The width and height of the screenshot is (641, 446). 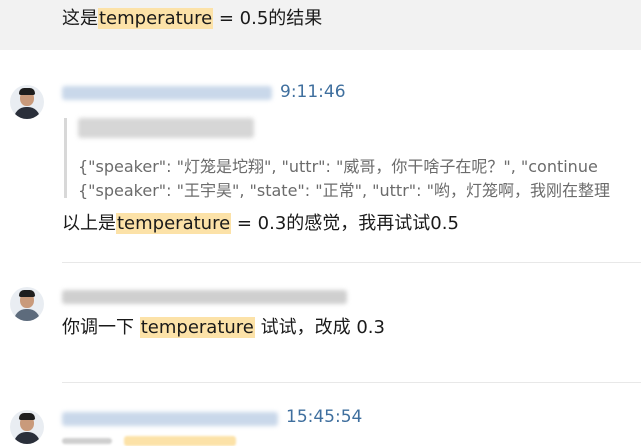 What do you see at coordinates (80, 18) in the screenshot?
I see `message-text-prefix: 这是` at bounding box center [80, 18].